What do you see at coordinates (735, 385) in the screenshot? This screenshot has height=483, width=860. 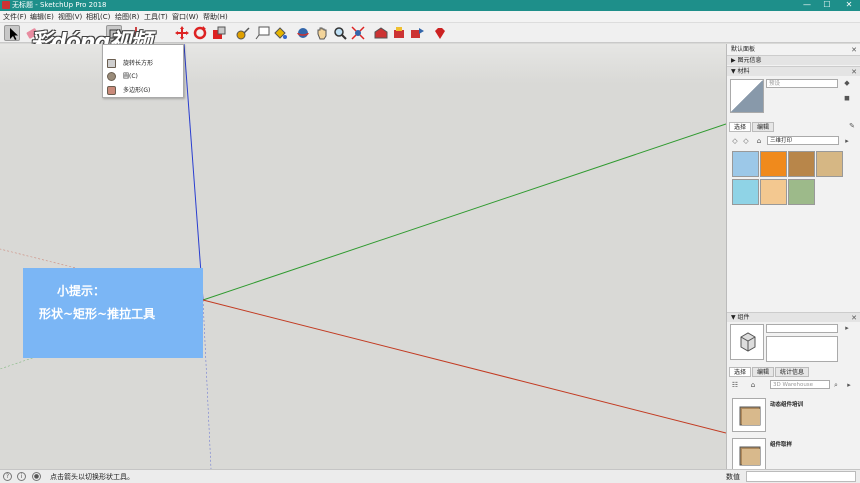 I see `view-options-icon: ☷` at bounding box center [735, 385].